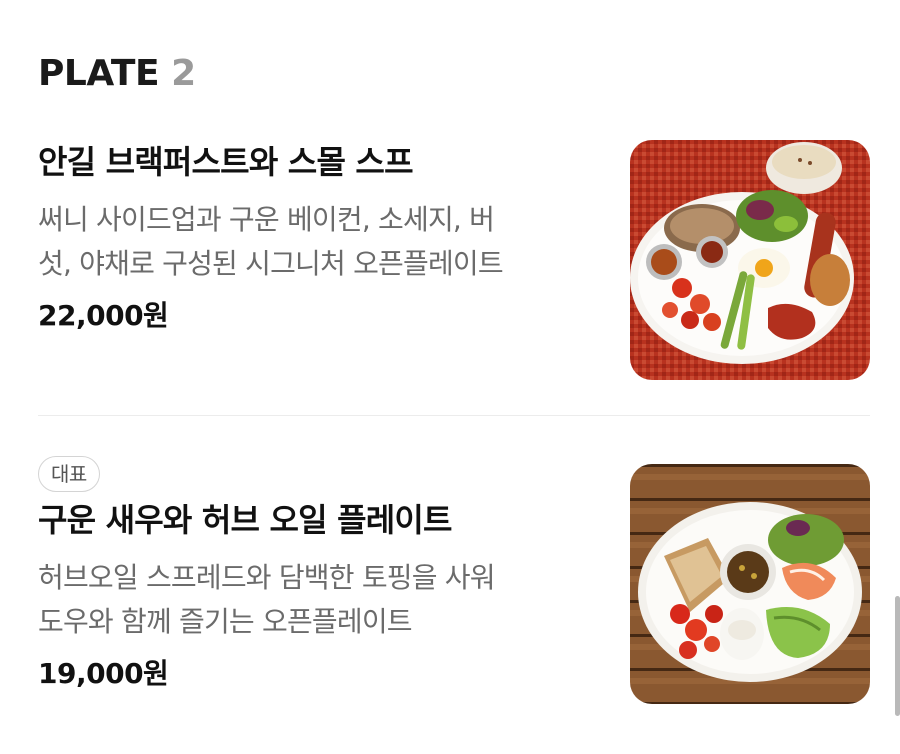  What do you see at coordinates (103, 673) in the screenshot?
I see `menu-item-price: 19,000원` at bounding box center [103, 673].